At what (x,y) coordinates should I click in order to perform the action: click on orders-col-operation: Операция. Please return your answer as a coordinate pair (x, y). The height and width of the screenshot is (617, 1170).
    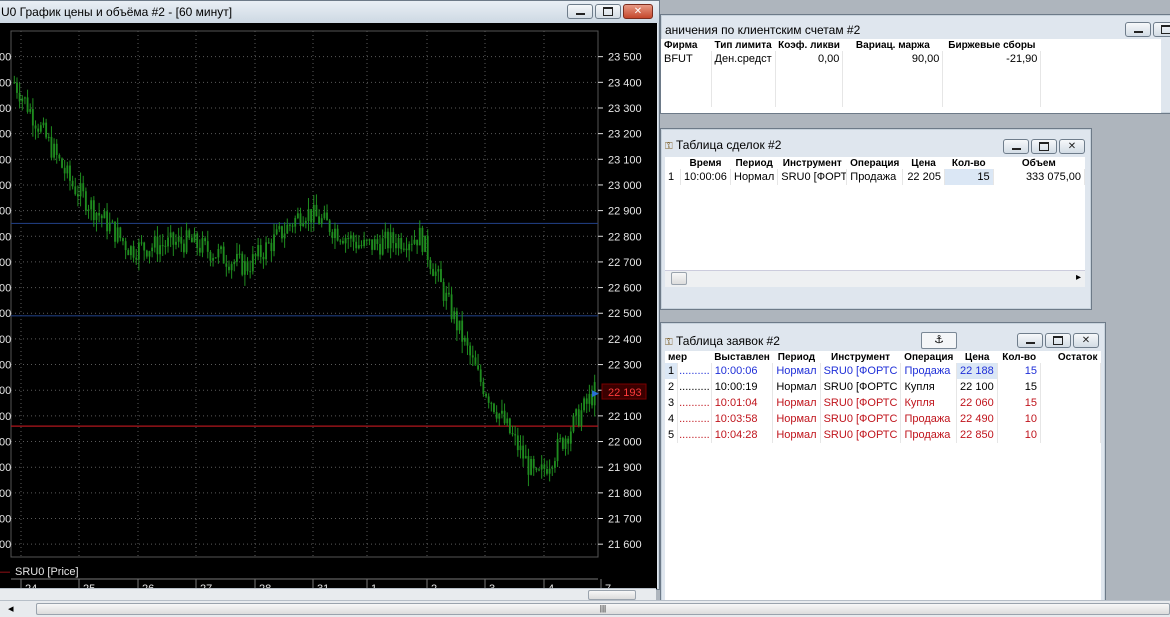
    Looking at the image, I should click on (928, 357).